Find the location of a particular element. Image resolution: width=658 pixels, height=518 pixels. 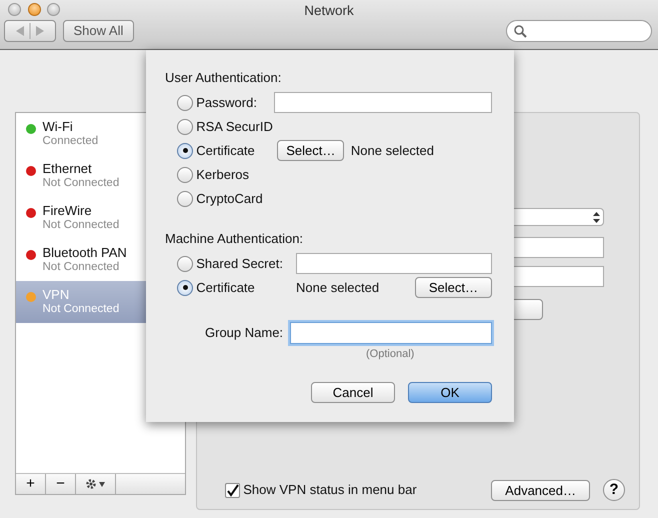

service-name: VPN is located at coordinates (56, 294).